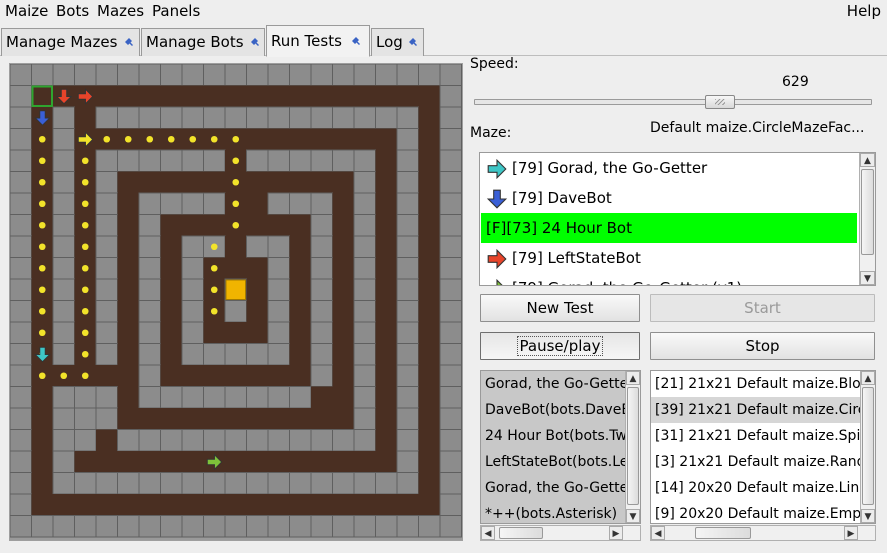  Describe the element at coordinates (389, 42) in the screenshot. I see `tab-label: Log` at that location.